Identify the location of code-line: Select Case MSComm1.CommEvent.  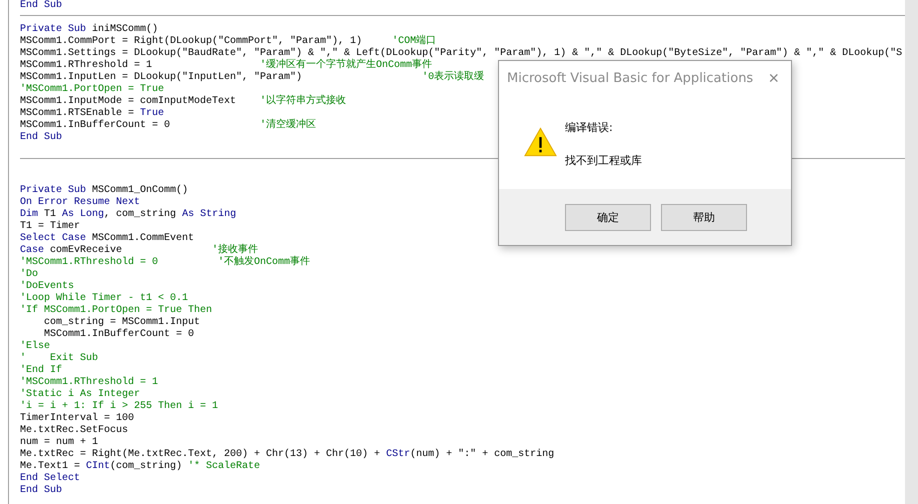
(107, 238).